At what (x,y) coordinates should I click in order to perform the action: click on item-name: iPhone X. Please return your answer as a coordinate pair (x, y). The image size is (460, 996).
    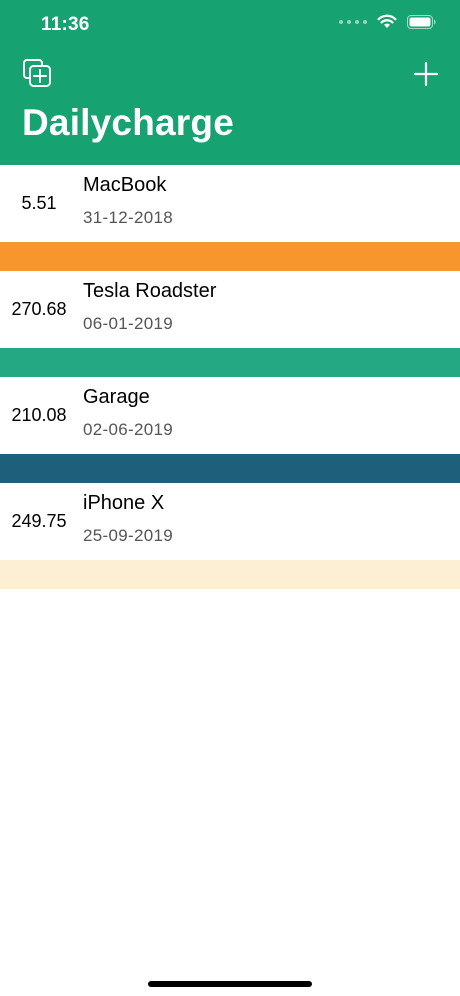
    Looking at the image, I should click on (124, 503).